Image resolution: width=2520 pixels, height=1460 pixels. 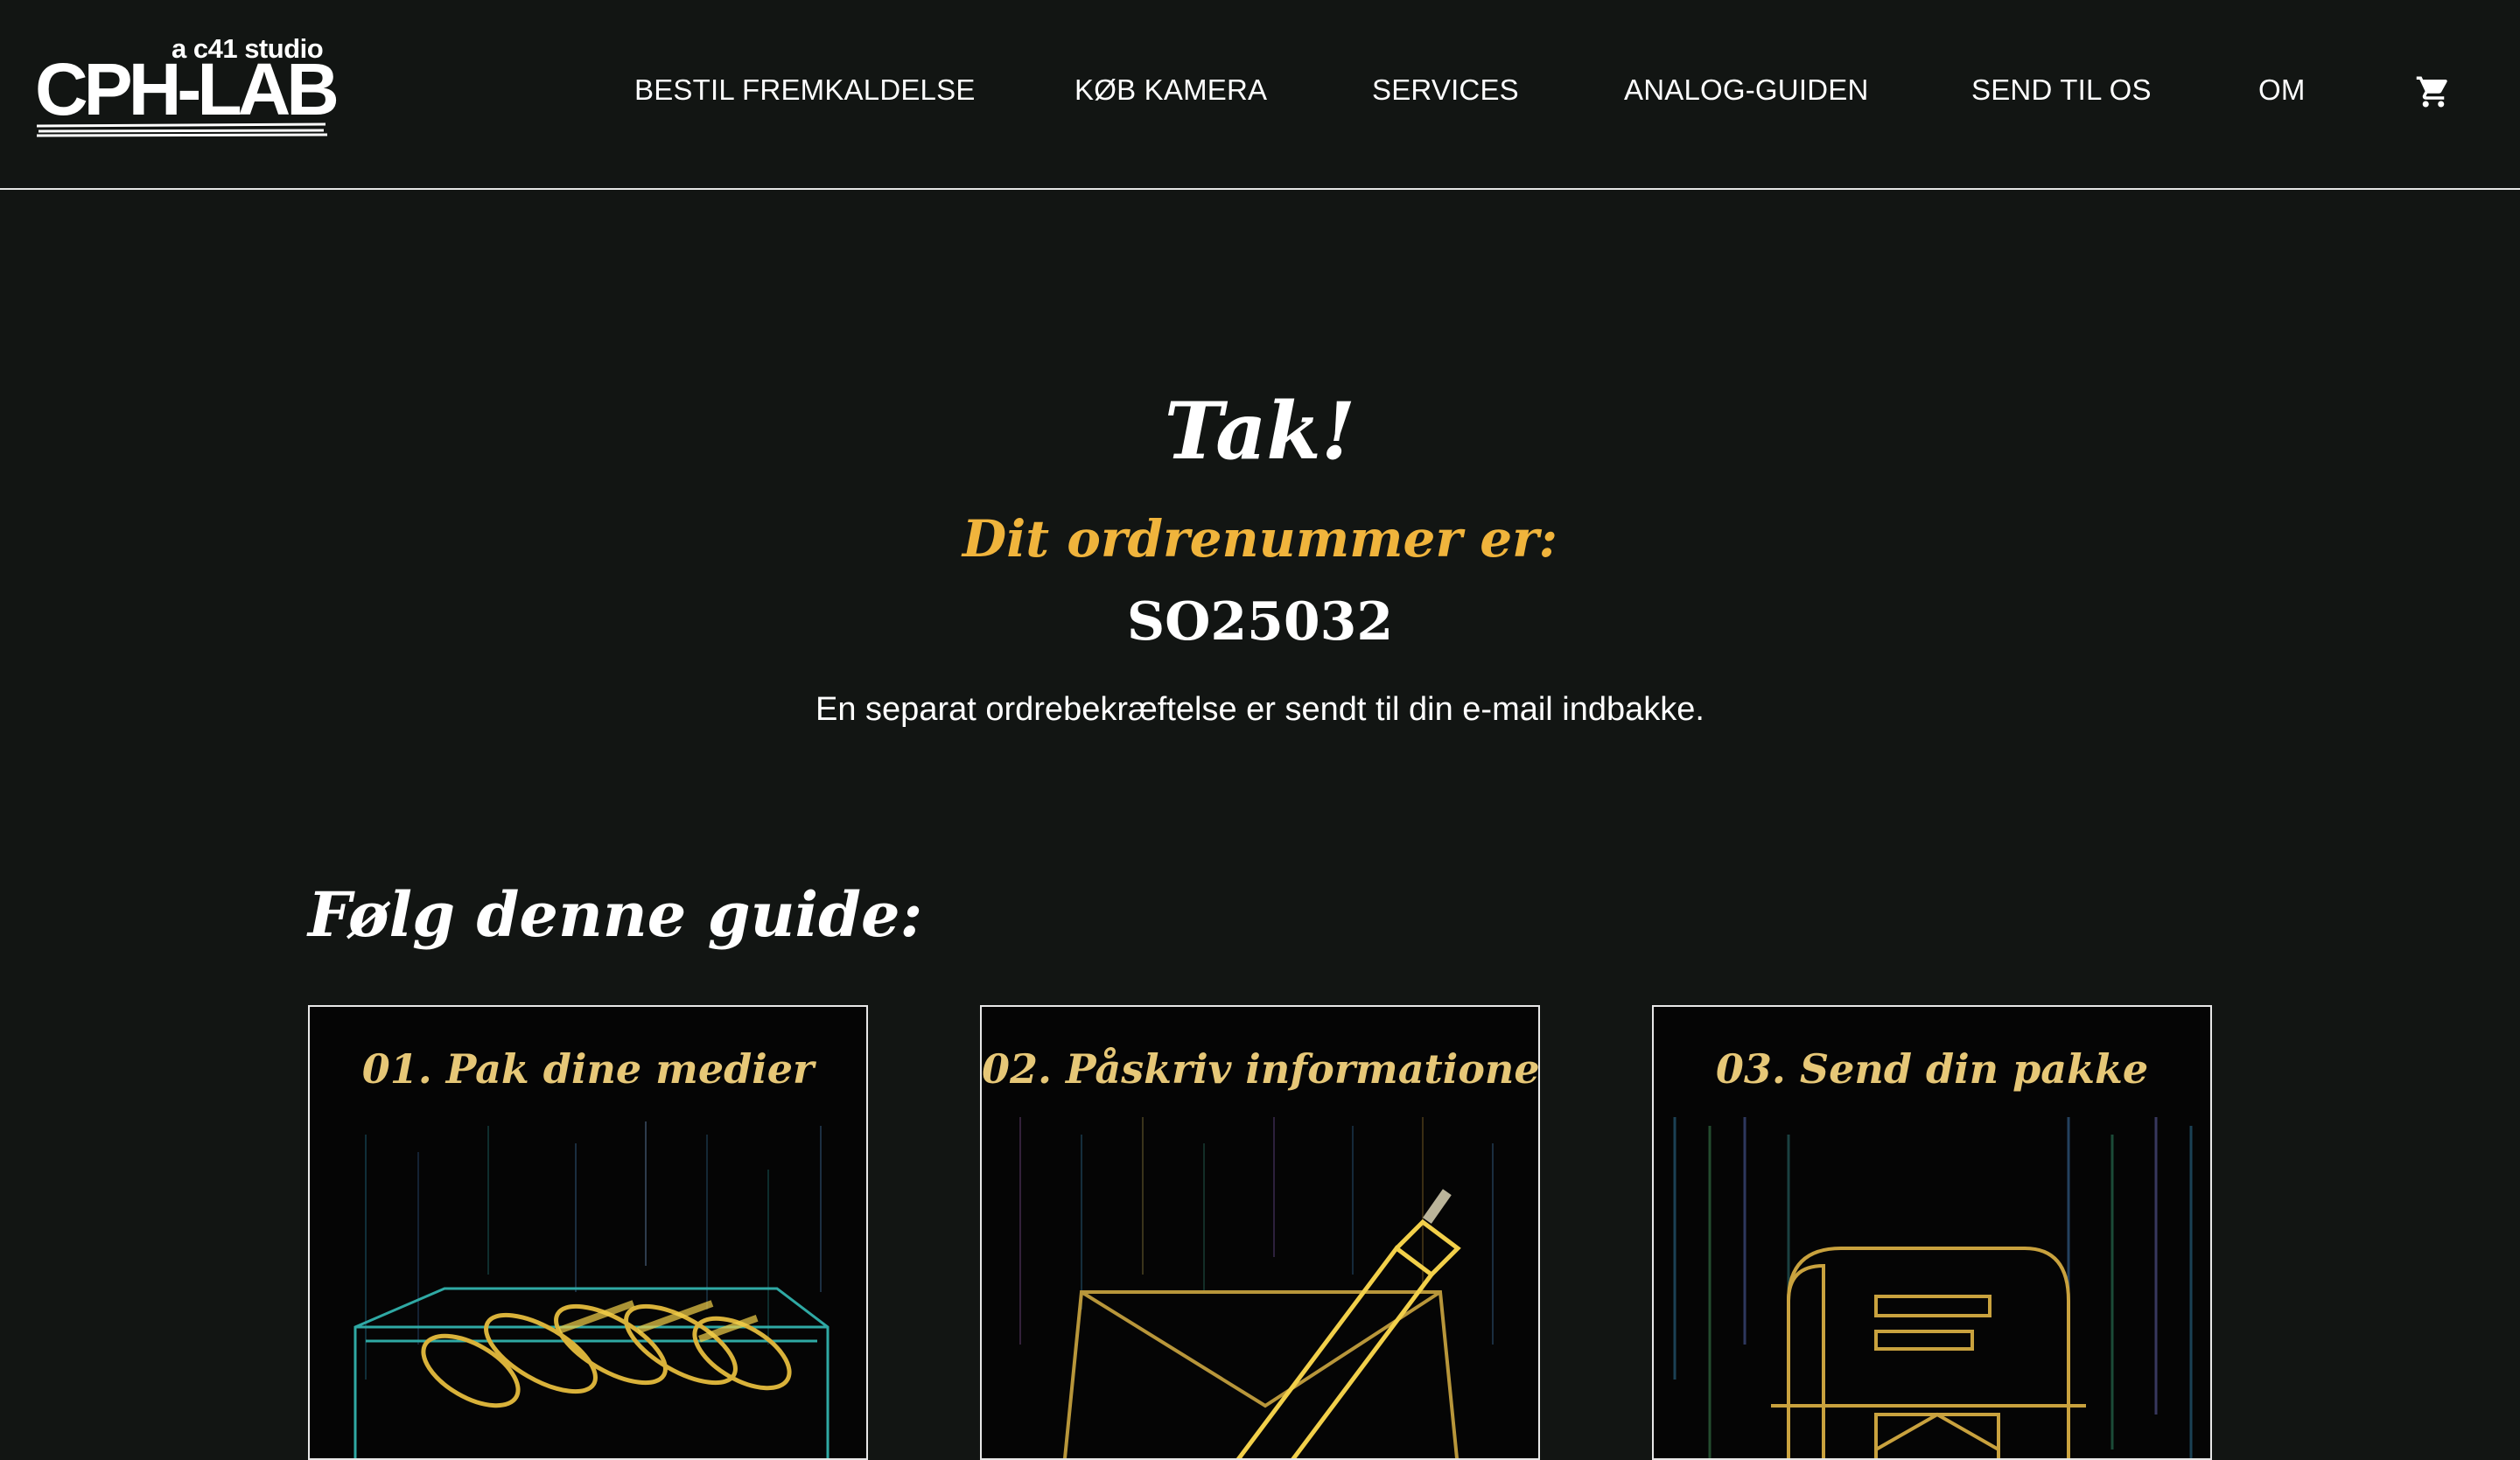 What do you see at coordinates (1256, 1287) in the screenshot?
I see `envelope-pencil-illustration` at bounding box center [1256, 1287].